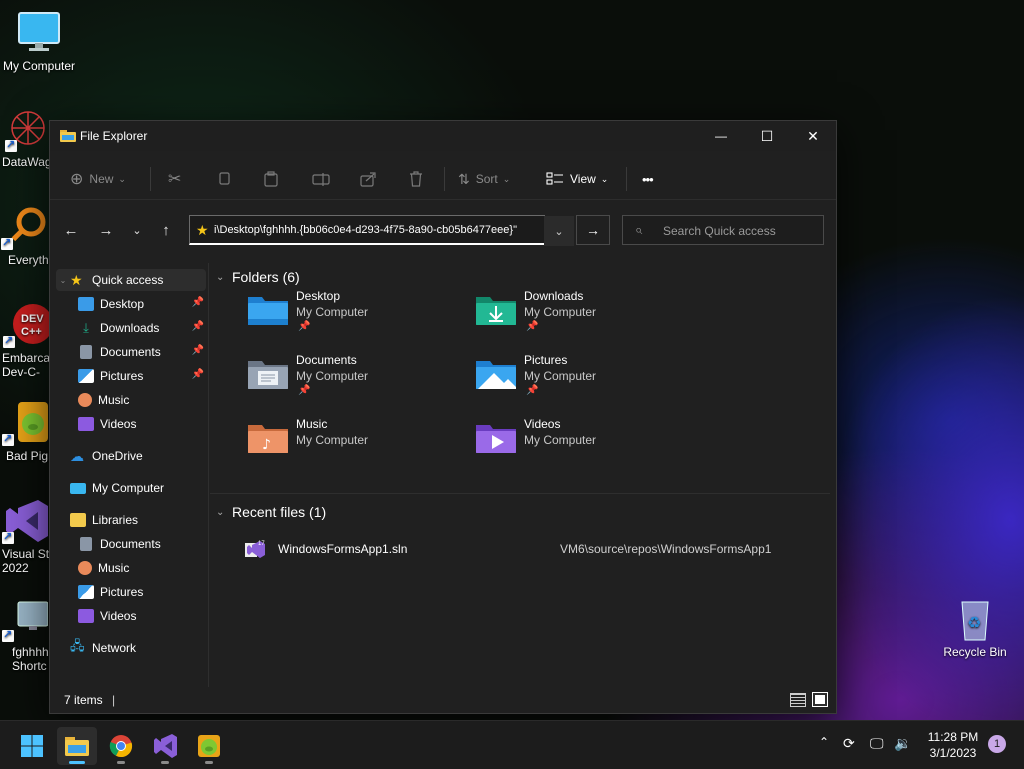 Image resolution: width=1024 pixels, height=769 pixels. Describe the element at coordinates (98, 179) in the screenshot. I see `new-button: ⊕ New ⌄` at that location.